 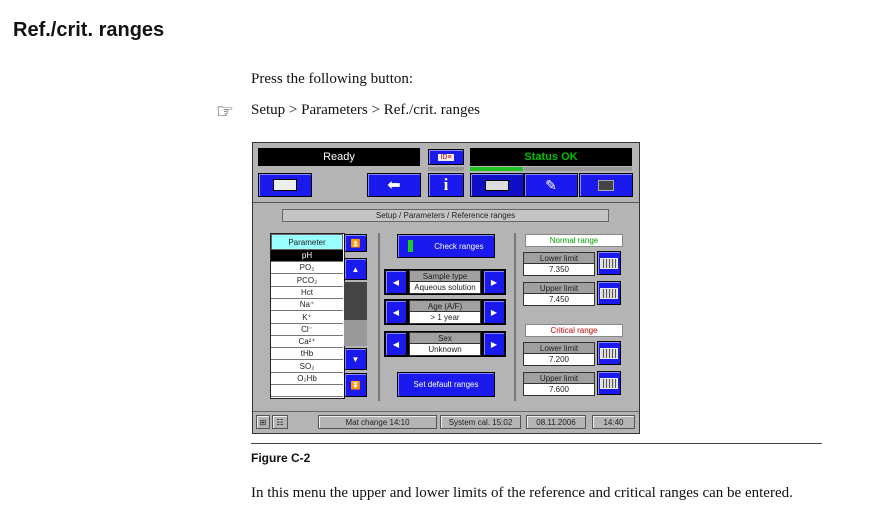 What do you see at coordinates (536, 443) in the screenshot?
I see `divider` at bounding box center [536, 443].